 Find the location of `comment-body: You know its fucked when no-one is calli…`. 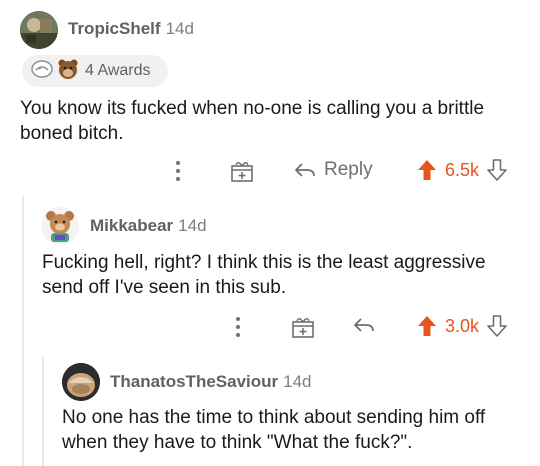

comment-body: You know its fucked when no-one is calli… is located at coordinates (252, 121).